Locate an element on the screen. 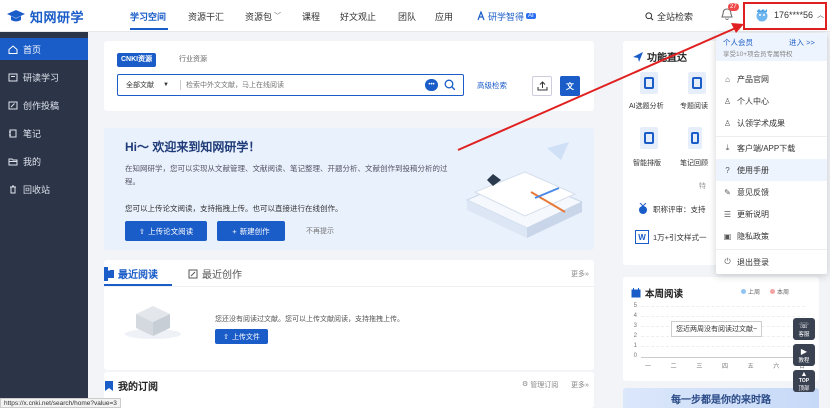 The height and width of the screenshot is (408, 830). scope-select: 全部文献 ▼ is located at coordinates (147, 85).